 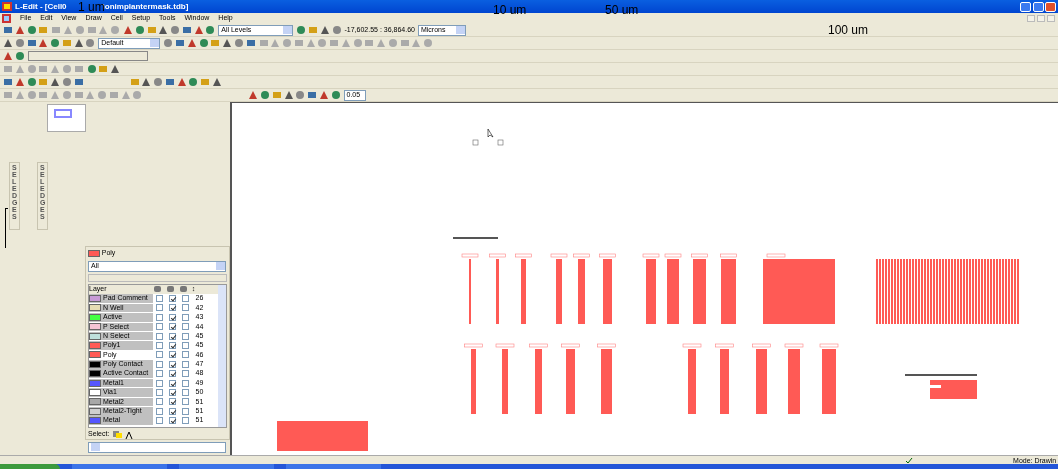 I want to click on checkmark-icon, so click(x=909, y=460).